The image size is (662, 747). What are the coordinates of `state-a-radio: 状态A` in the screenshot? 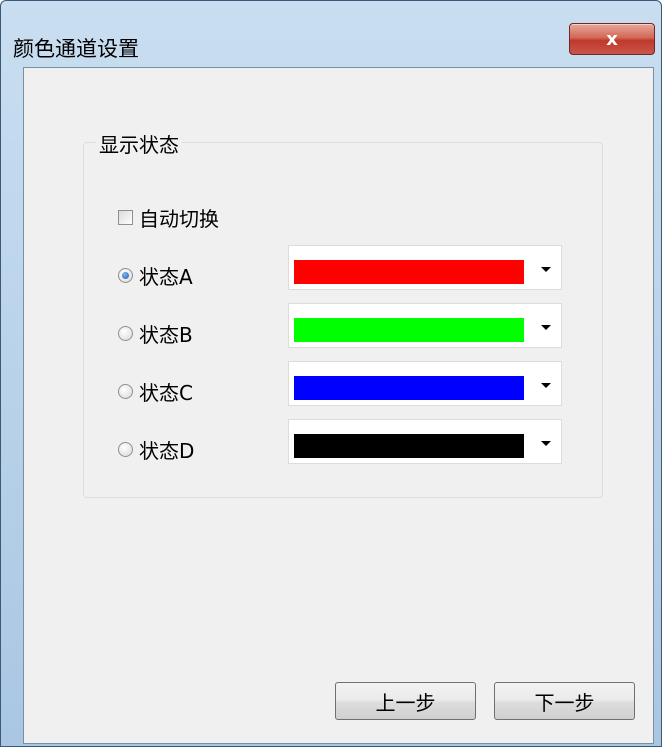 It's located at (155, 275).